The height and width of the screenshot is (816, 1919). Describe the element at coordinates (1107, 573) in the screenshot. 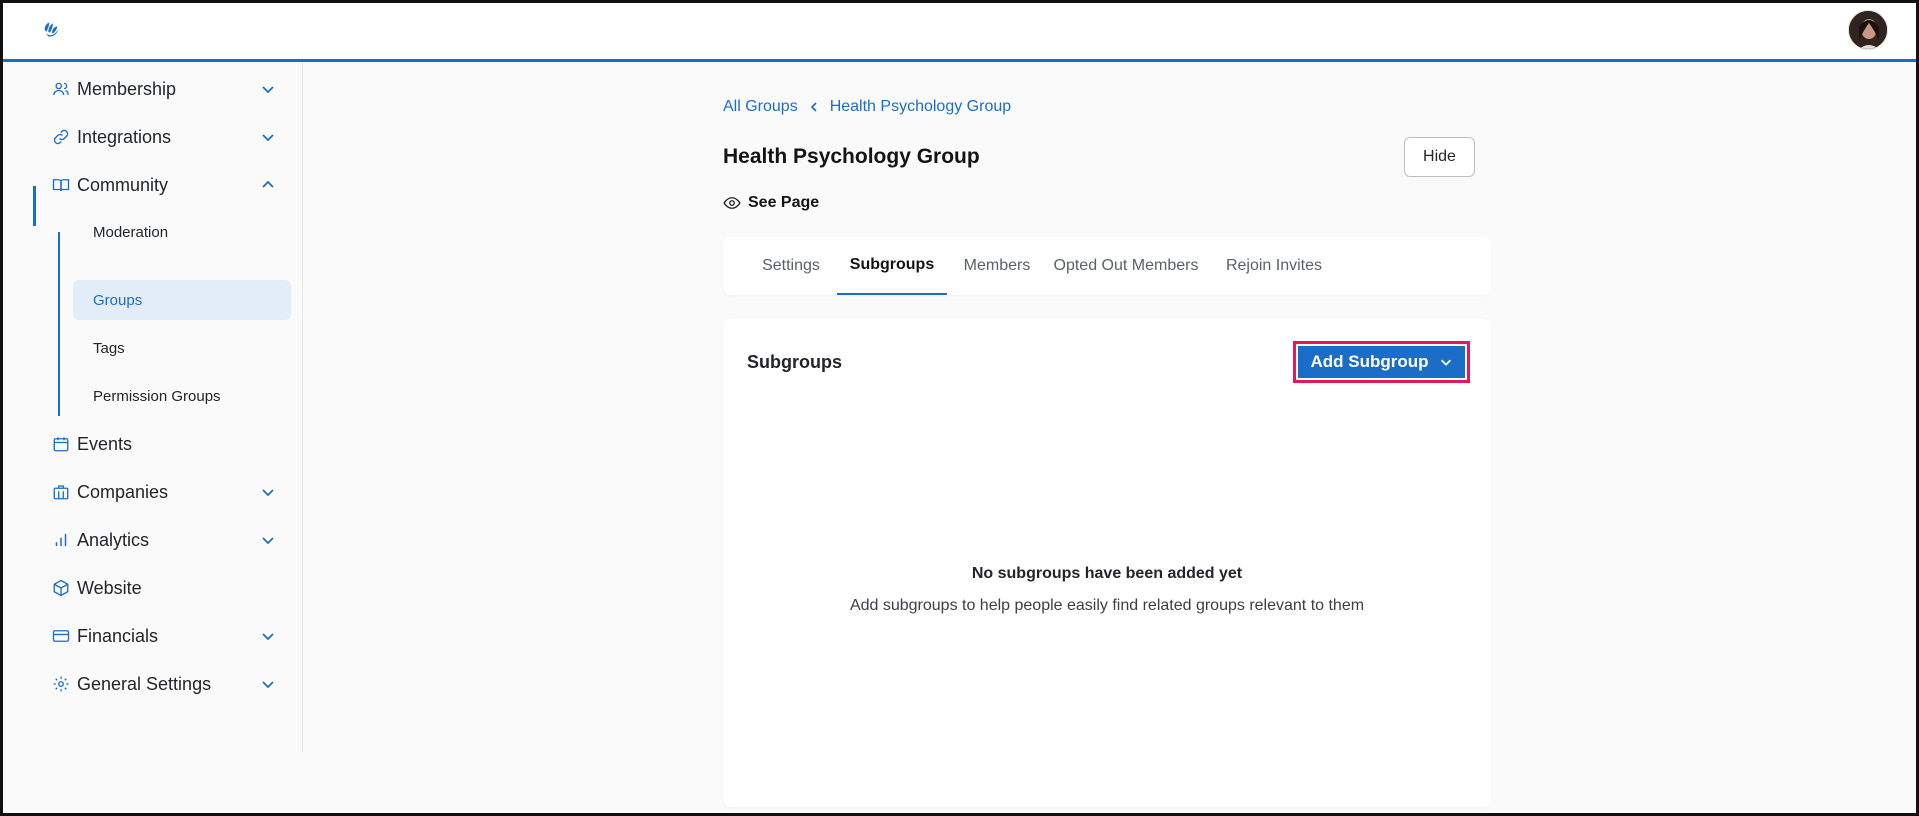

I see `empty-state-title: No subgroups have been added yet` at that location.